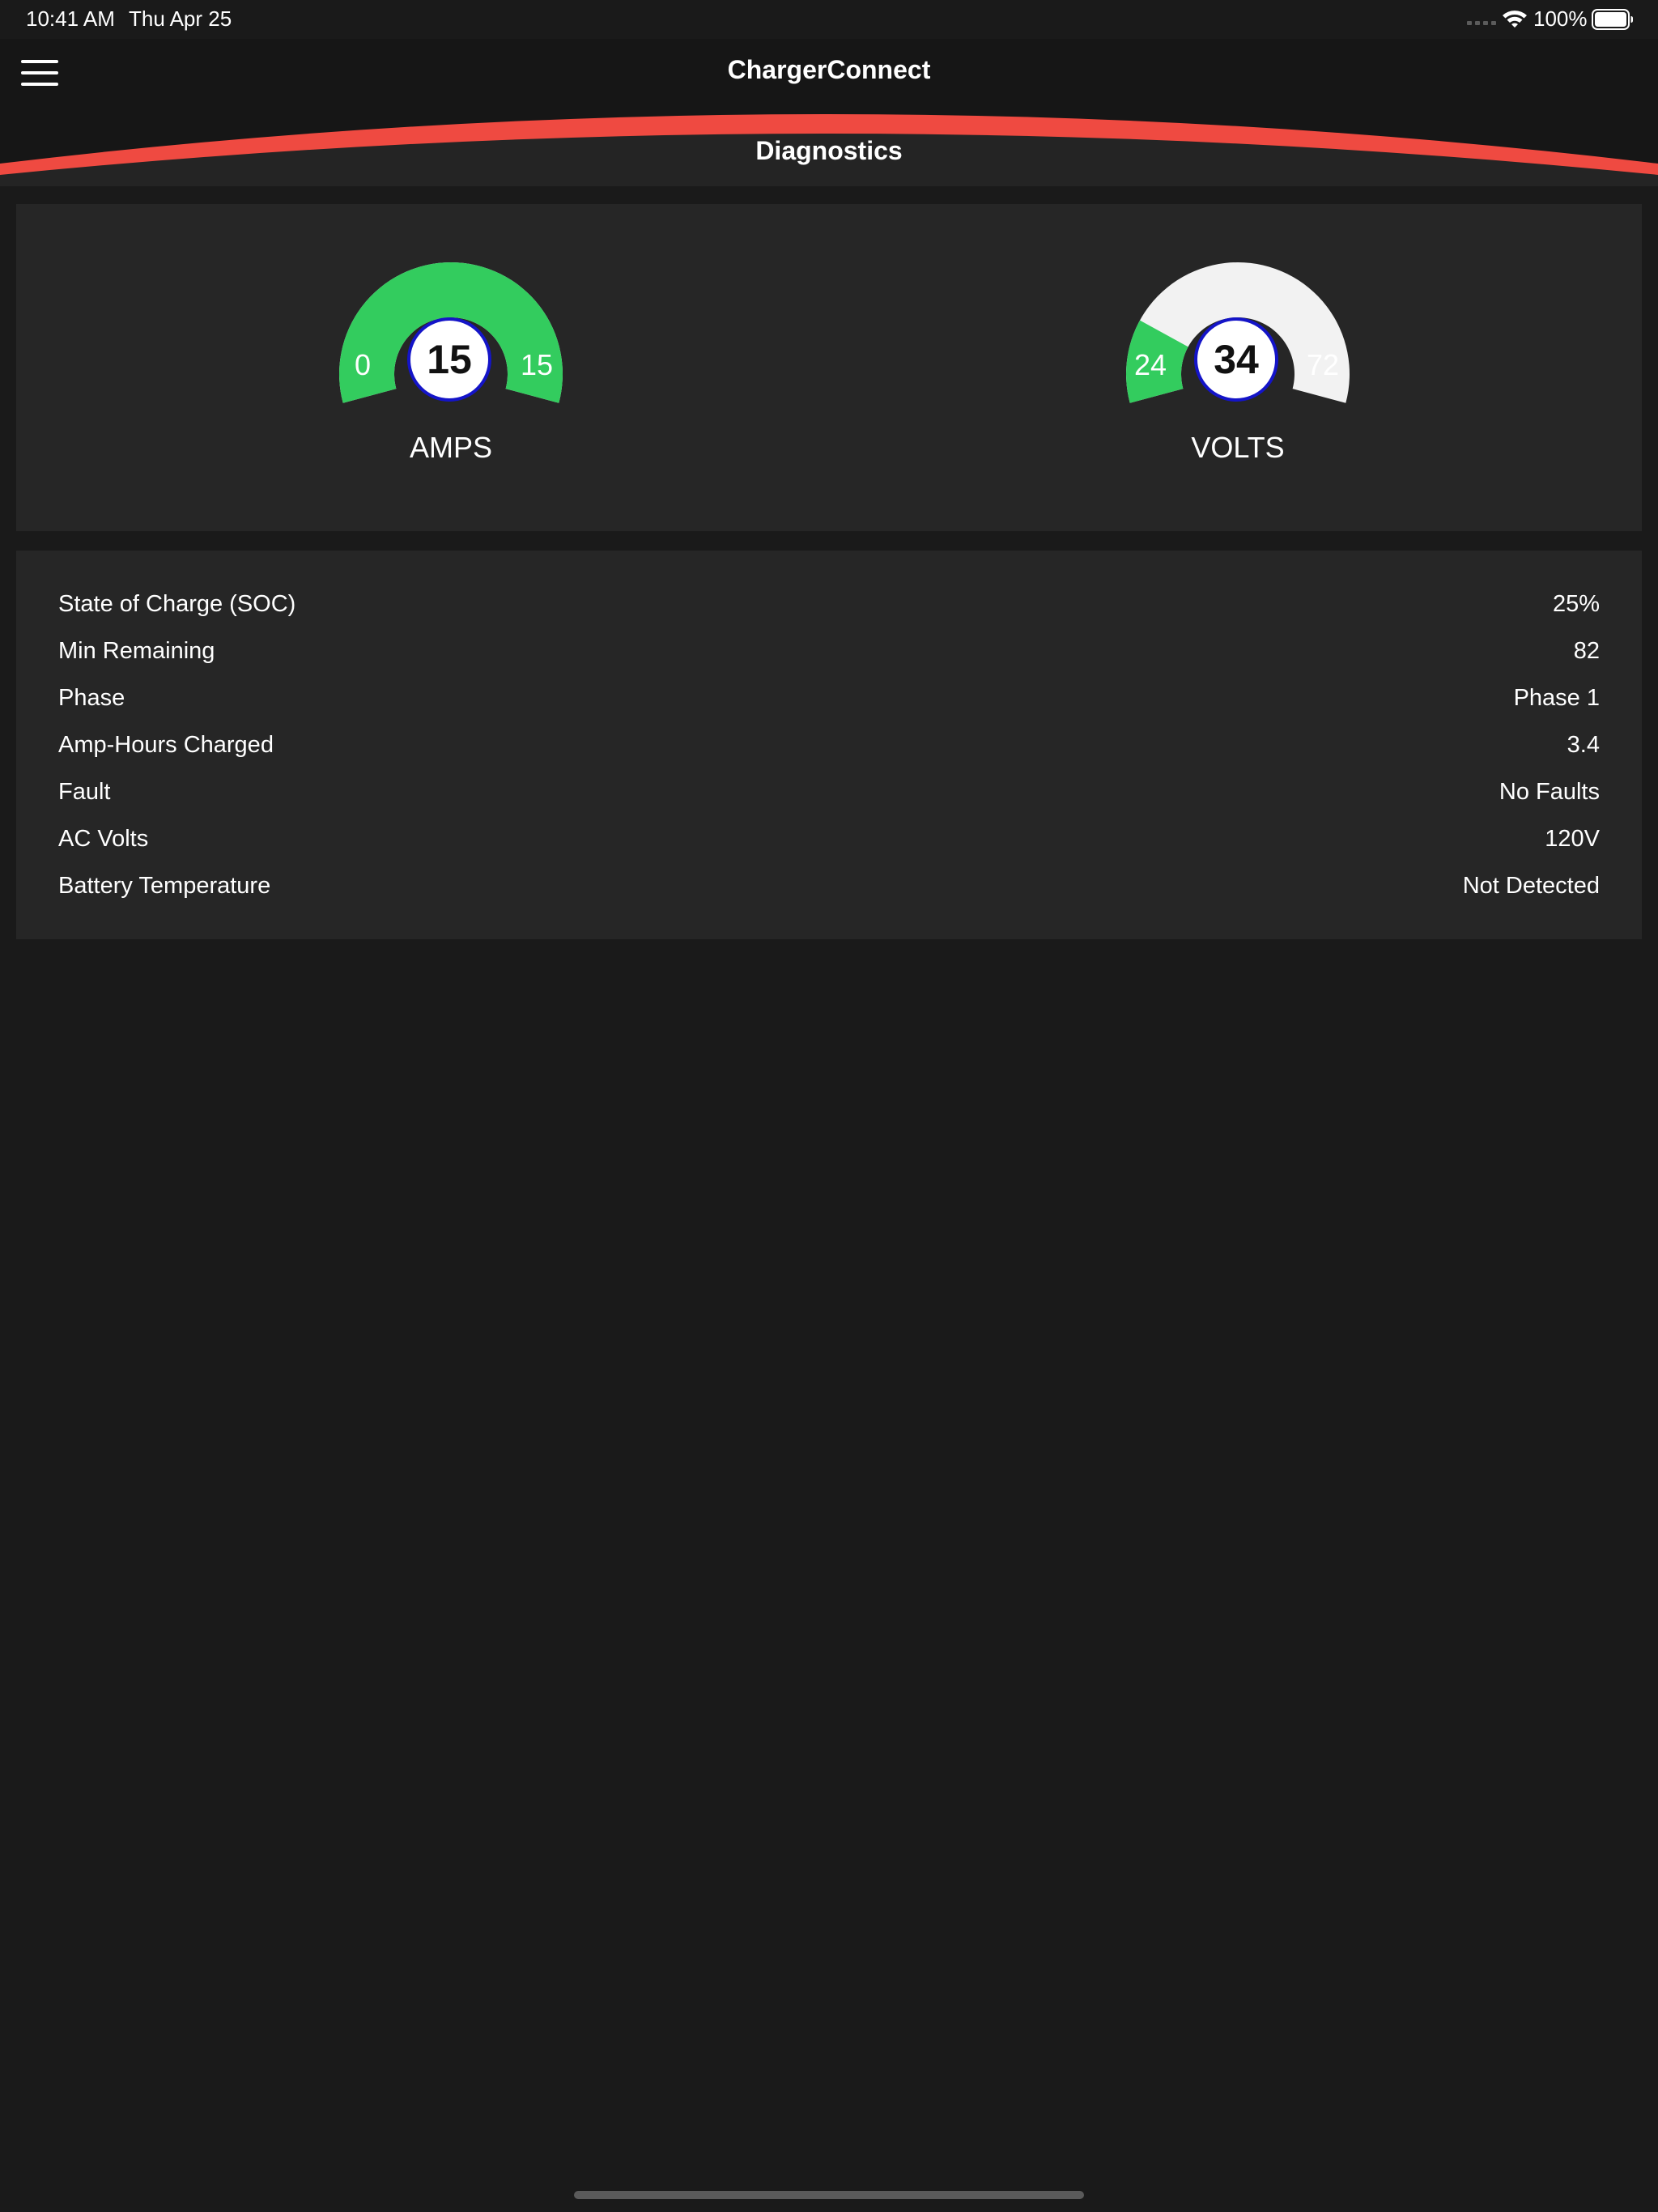 The height and width of the screenshot is (2212, 1658). What do you see at coordinates (136, 651) in the screenshot?
I see `diagnostic-label: Min Remaining` at bounding box center [136, 651].